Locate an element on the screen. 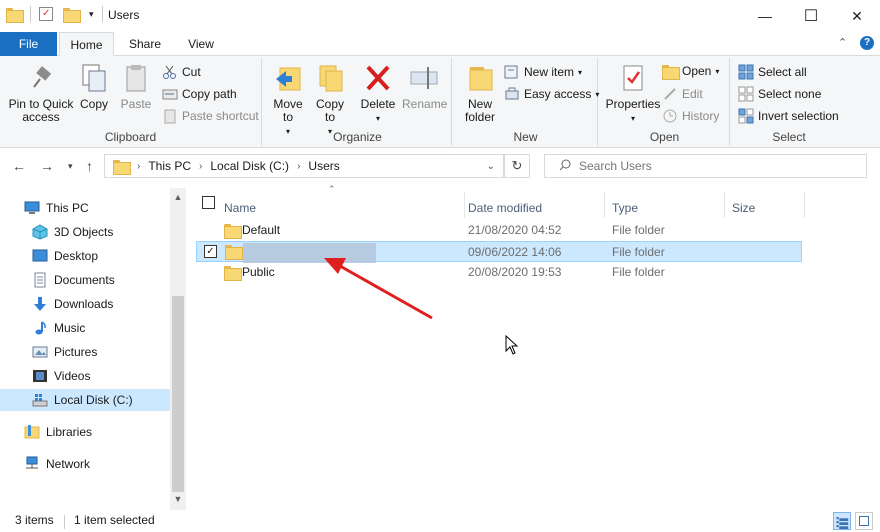 This screenshot has height=532, width=880. open-label: Open is located at coordinates (697, 71).